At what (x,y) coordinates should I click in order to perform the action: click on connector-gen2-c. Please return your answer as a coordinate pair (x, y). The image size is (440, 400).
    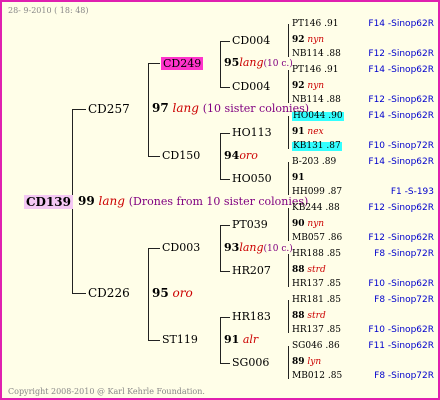
    Looking at the image, I should click on (220, 248).